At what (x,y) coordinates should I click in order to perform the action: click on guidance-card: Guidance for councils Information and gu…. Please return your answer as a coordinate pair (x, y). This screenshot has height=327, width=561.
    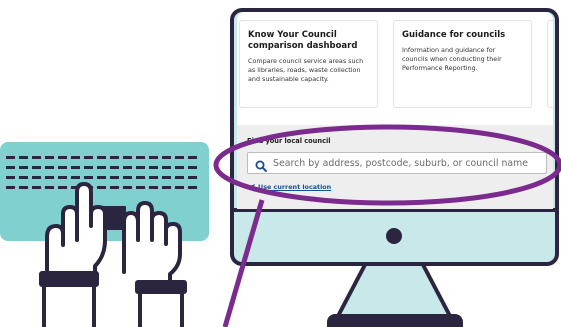
    Looking at the image, I should click on (462, 64).